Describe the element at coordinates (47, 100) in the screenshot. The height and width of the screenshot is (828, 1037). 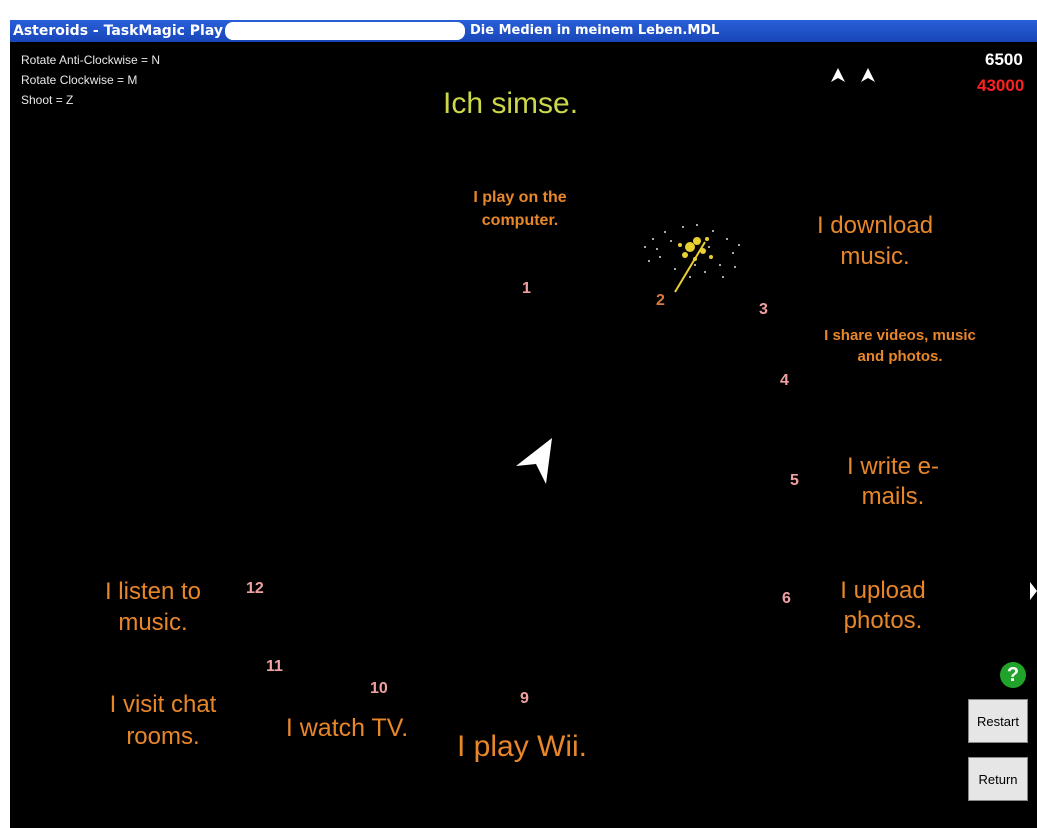
I see `control-shoot: Shoot = Z` at that location.